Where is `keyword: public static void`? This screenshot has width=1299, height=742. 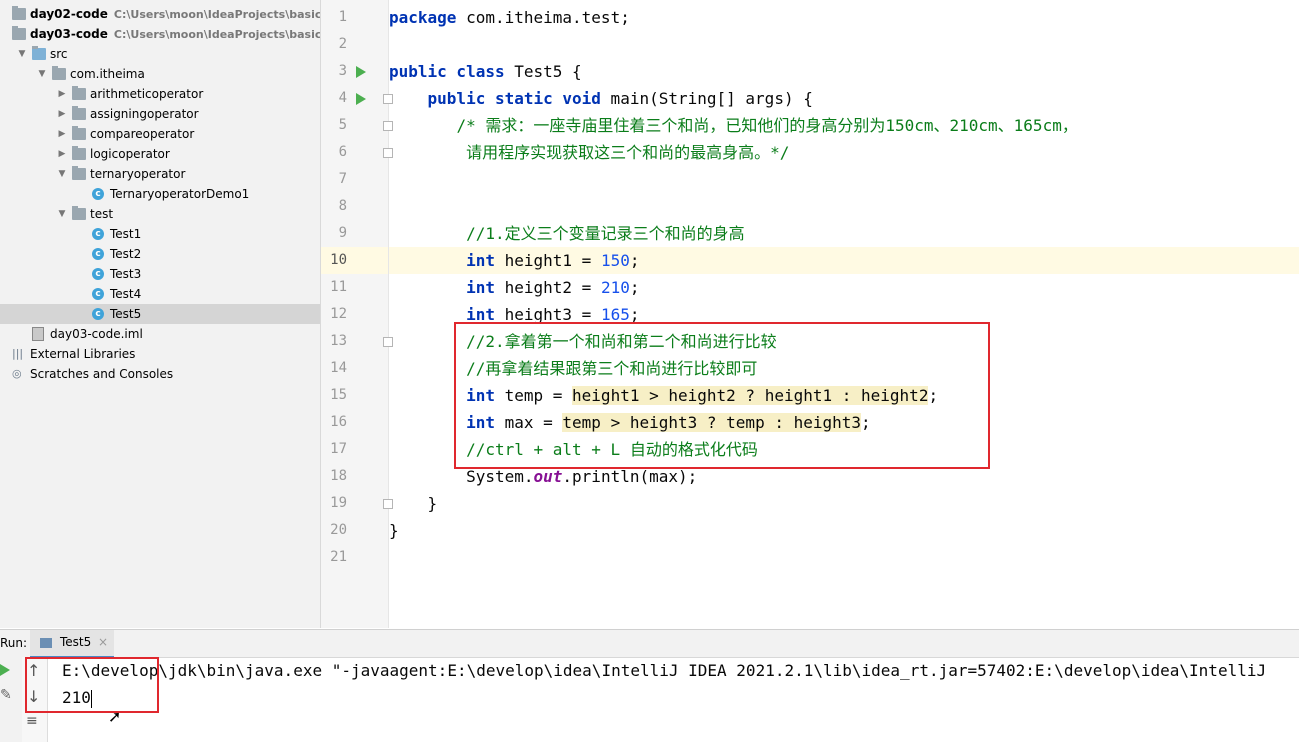 keyword: public static void is located at coordinates (514, 98).